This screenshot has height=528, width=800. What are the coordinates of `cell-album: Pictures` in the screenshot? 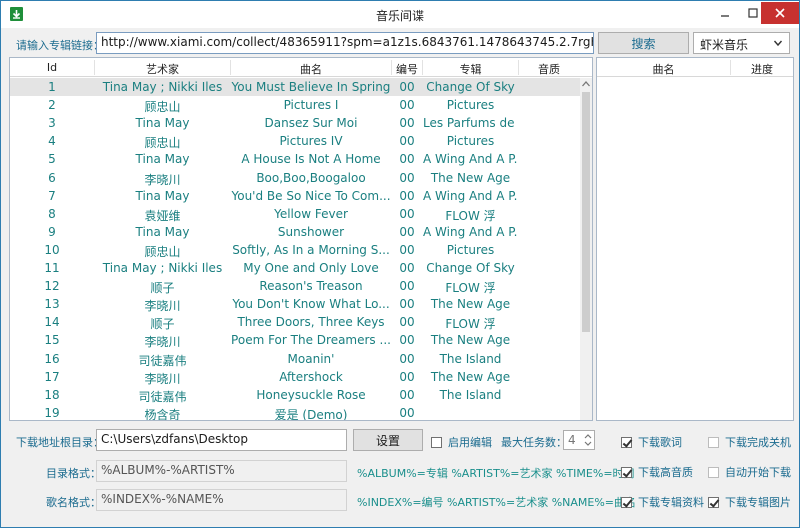 It's located at (470, 141).